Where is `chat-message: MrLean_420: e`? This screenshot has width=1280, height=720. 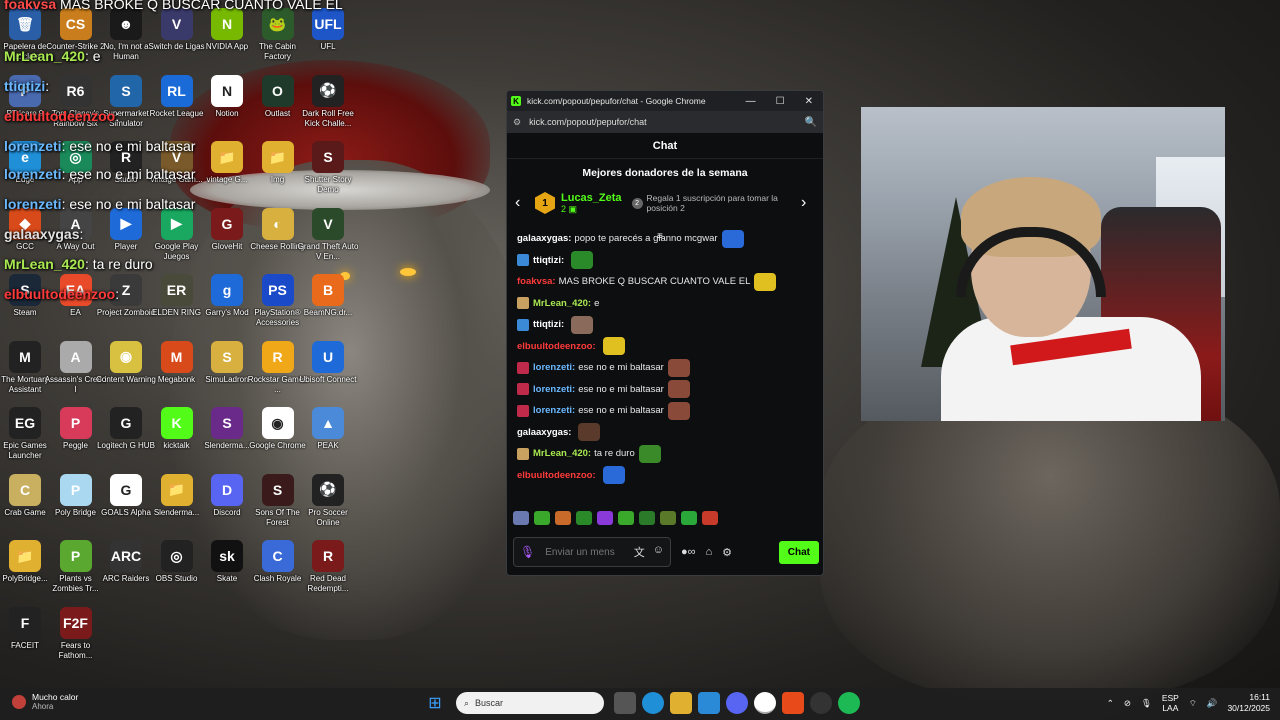
chat-message: MrLean_420: e is located at coordinates (666, 304).